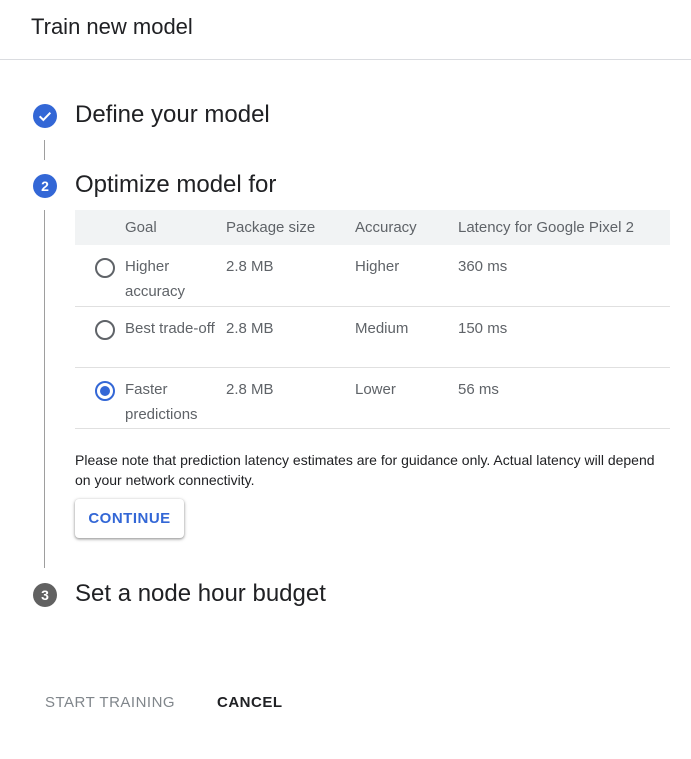  Describe the element at coordinates (105, 268) in the screenshot. I see `goal-radio-higher-accuracy` at that location.